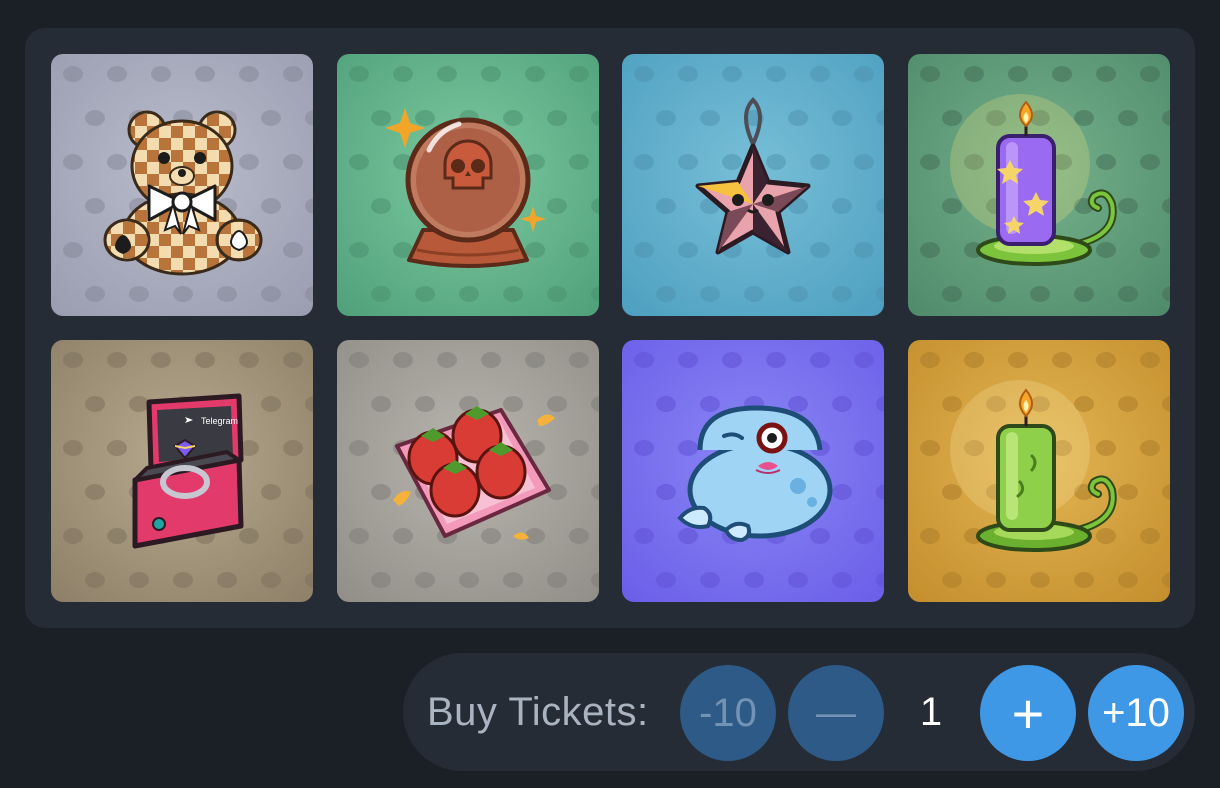 This screenshot has height=788, width=1220. I want to click on gift-tile-teddy-bear, so click(182, 185).